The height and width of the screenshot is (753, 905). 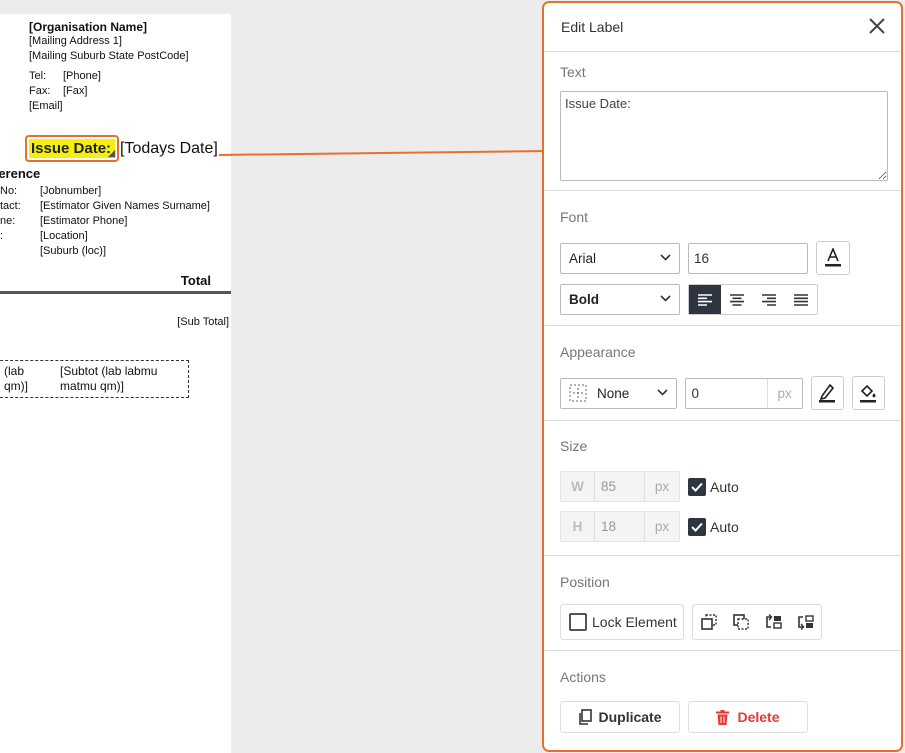 I want to click on resize-handle-icon: ◢, so click(x=111, y=153).